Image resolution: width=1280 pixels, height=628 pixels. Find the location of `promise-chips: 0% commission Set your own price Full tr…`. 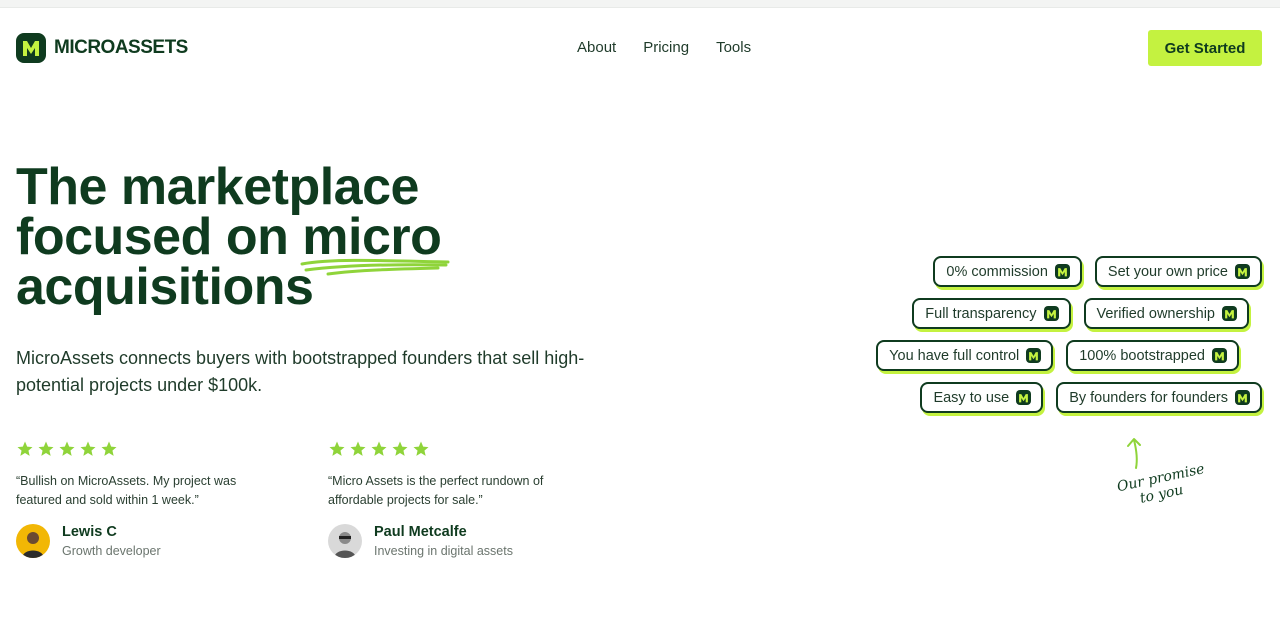

promise-chips: 0% commission Set your own price Full tr… is located at coordinates (1069, 334).